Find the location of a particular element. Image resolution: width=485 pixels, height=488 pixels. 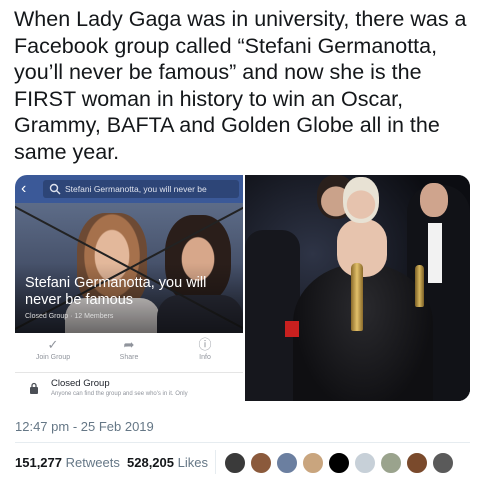

check-icon: ✓ is located at coordinates (53, 344).